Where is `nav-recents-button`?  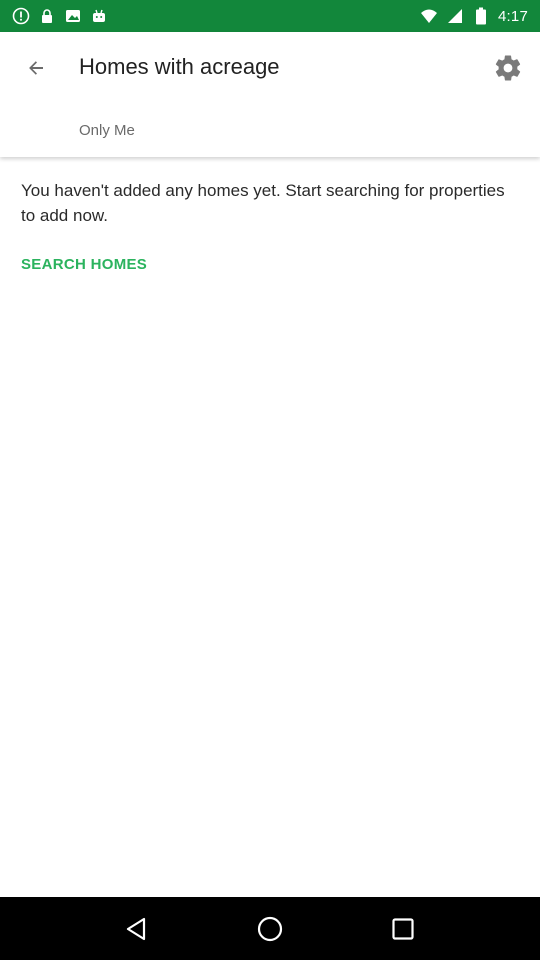 nav-recents-button is located at coordinates (403, 929).